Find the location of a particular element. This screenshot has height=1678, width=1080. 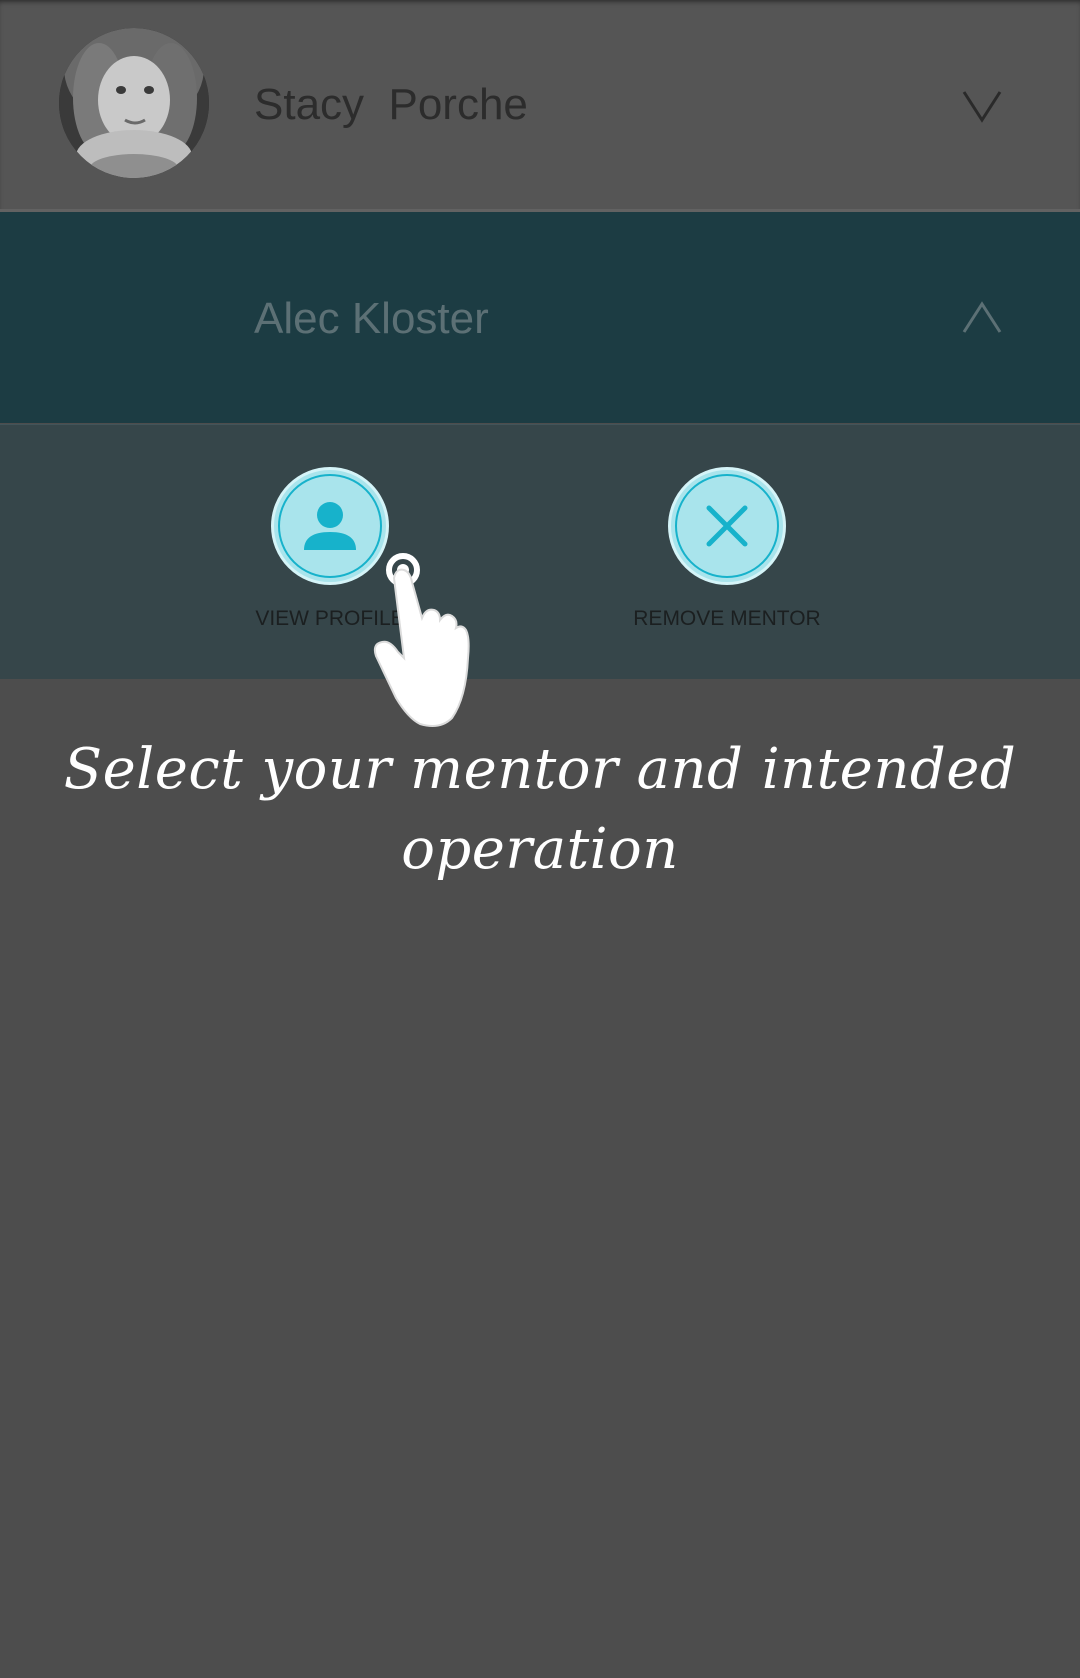

remove-mentor-button is located at coordinates (727, 526).